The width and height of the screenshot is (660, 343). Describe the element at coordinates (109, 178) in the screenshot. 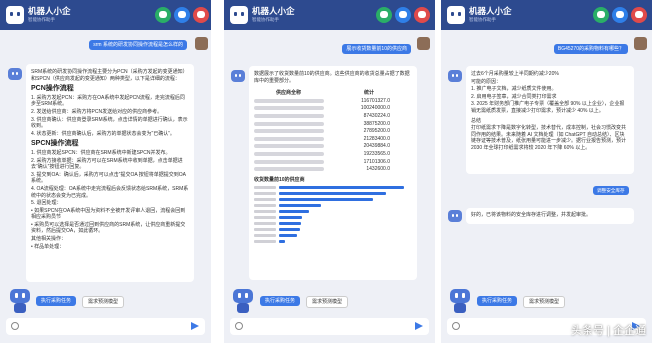

I see `spcn-step: 3. 提交到OA：确认后，采购方可以点击“提交OA 按钮将单据提交到OA系统。` at that location.